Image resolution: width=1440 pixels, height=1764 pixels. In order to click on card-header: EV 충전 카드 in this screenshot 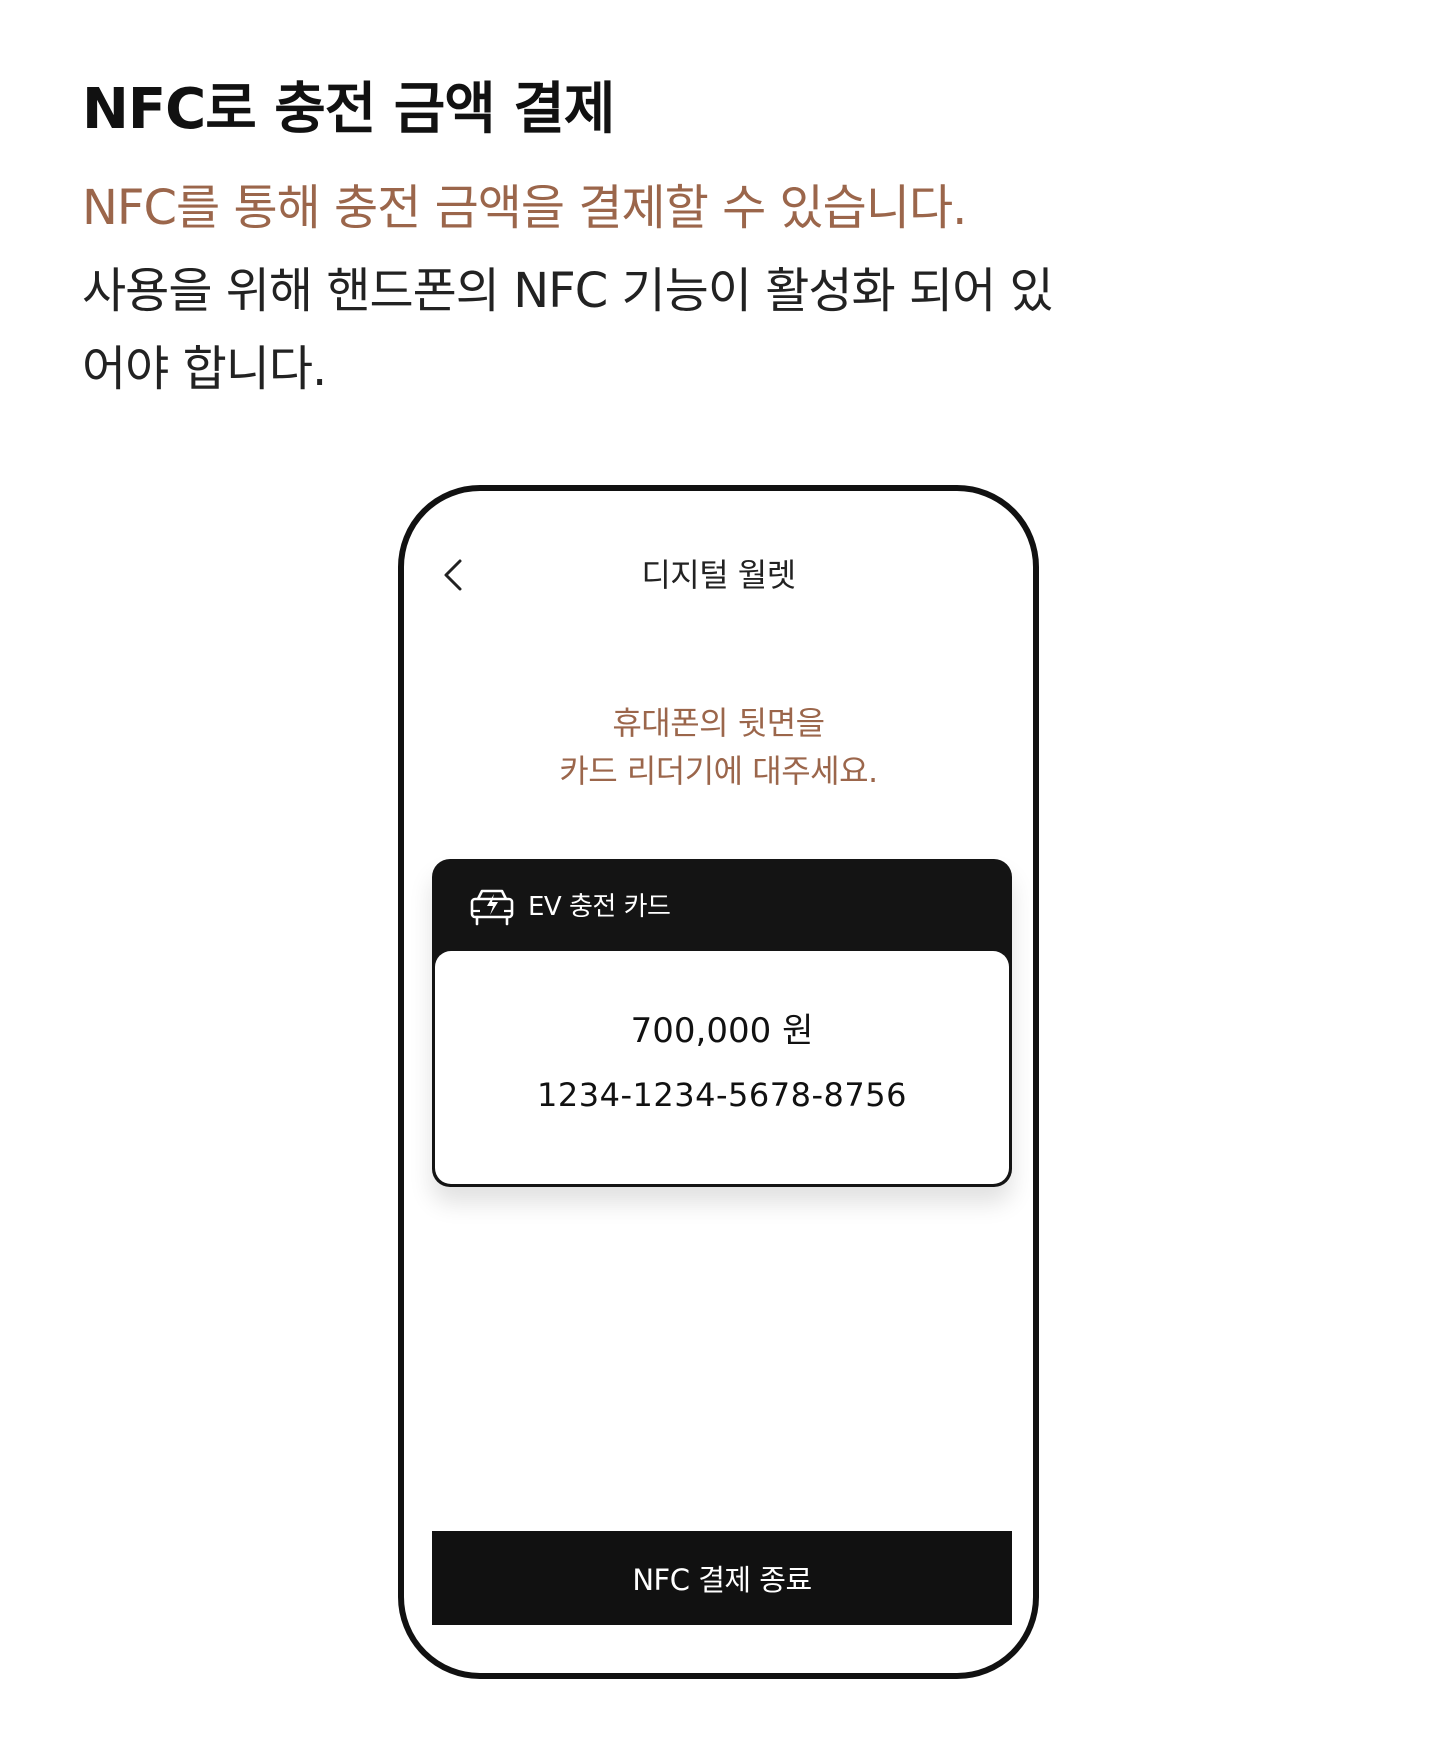, I will do `click(569, 907)`.